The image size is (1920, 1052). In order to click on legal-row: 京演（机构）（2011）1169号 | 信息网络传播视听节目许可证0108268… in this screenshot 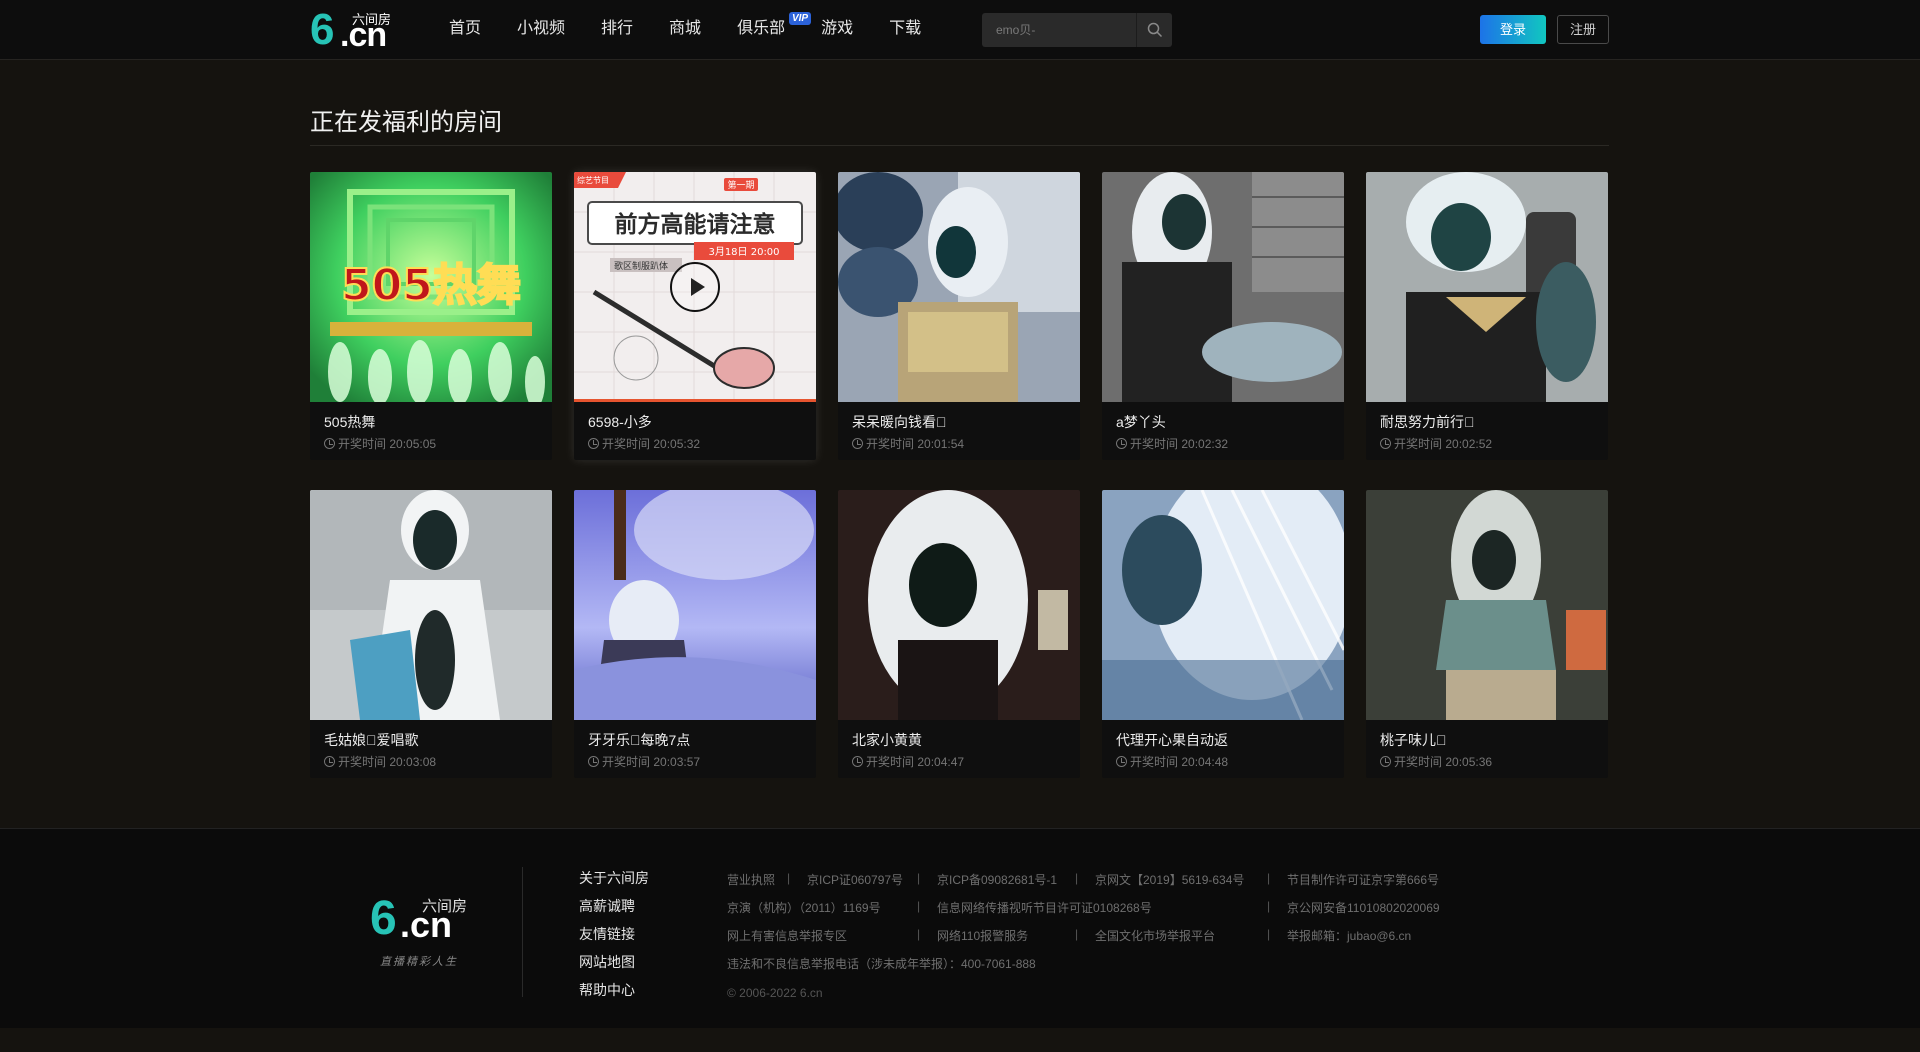, I will do `click(1117, 913)`.